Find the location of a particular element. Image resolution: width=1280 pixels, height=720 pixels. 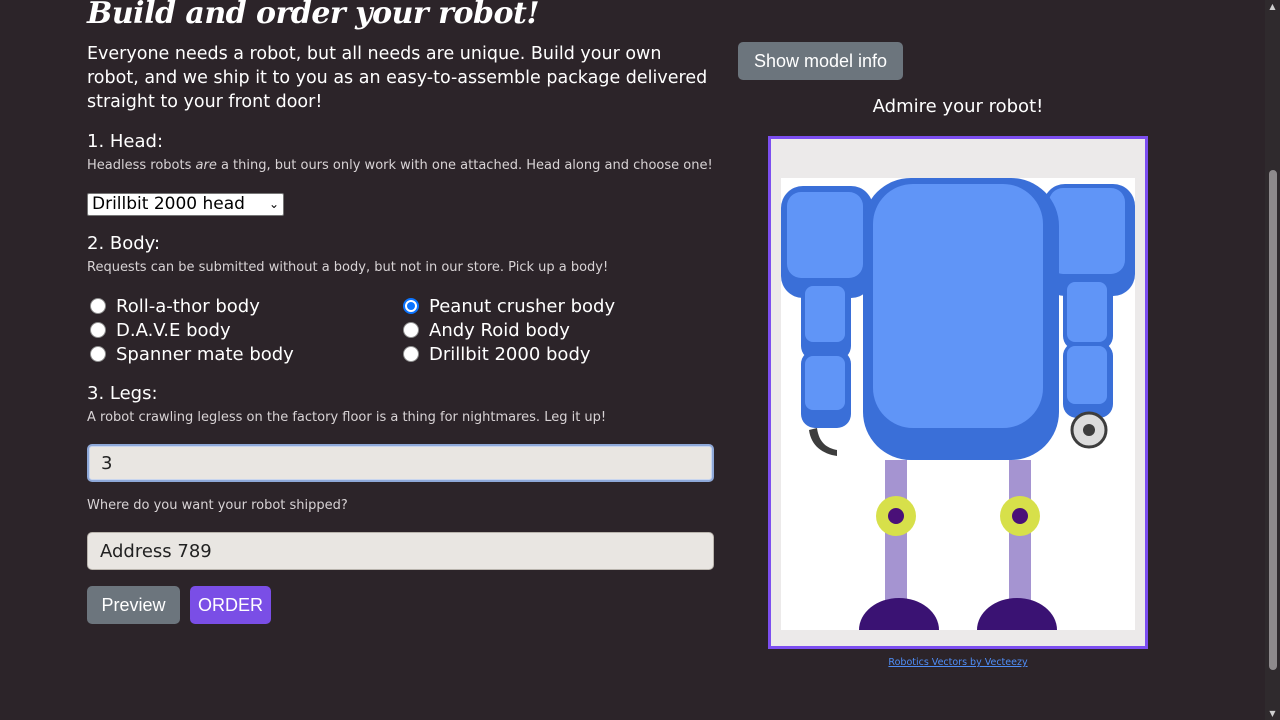

body-option-label: Peanut crusher body is located at coordinates (522, 306).